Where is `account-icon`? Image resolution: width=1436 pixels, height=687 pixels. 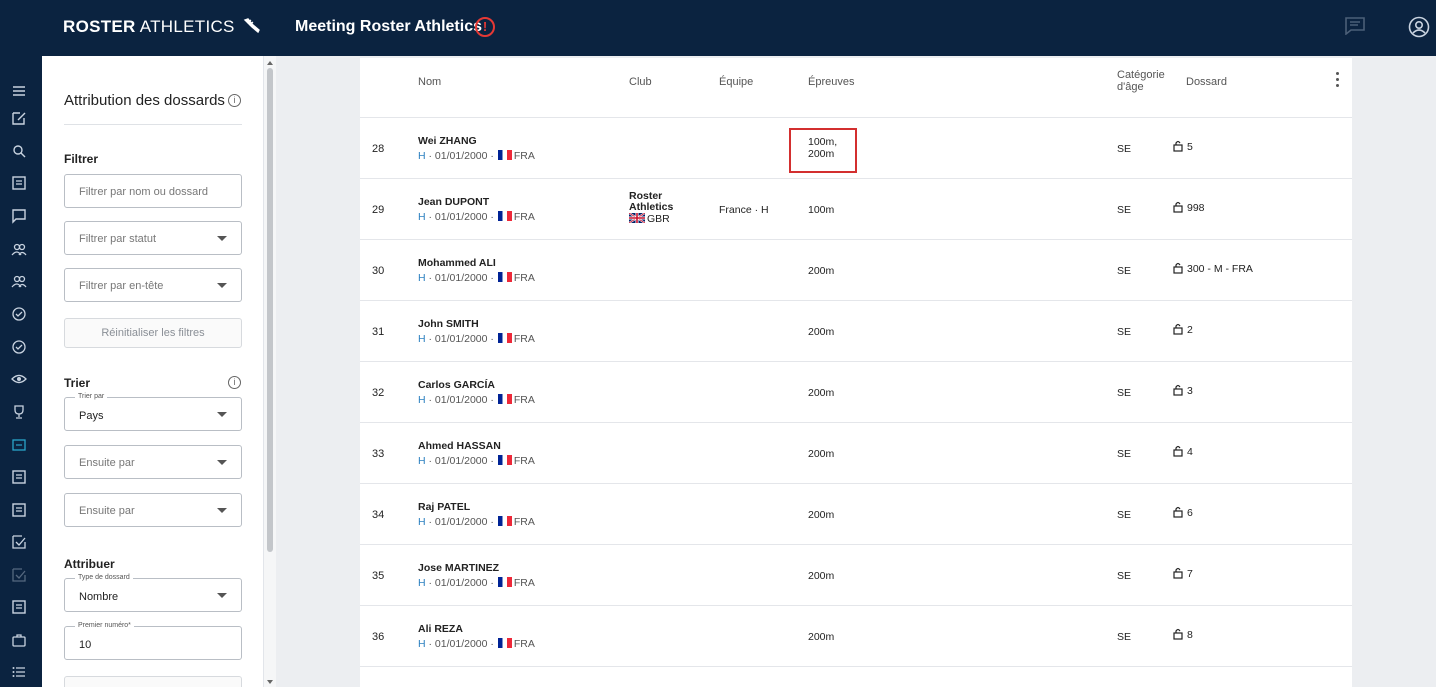 account-icon is located at coordinates (1419, 27).